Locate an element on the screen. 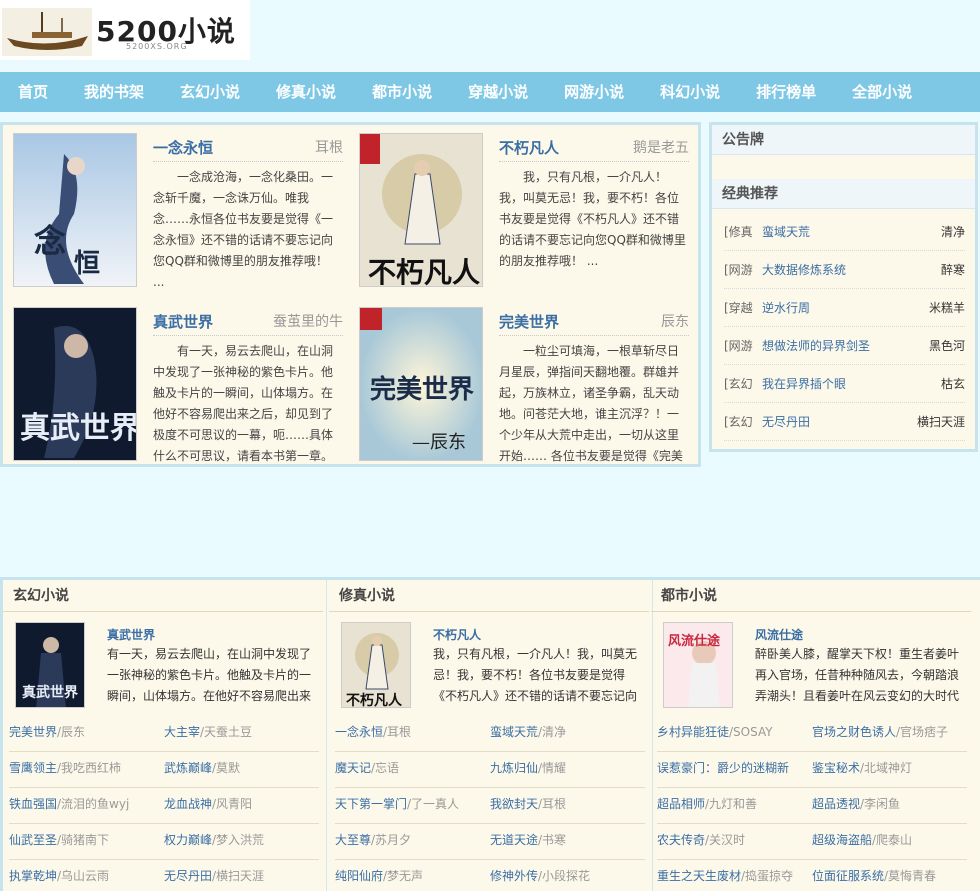  boat-logo-icon is located at coordinates (47, 32).